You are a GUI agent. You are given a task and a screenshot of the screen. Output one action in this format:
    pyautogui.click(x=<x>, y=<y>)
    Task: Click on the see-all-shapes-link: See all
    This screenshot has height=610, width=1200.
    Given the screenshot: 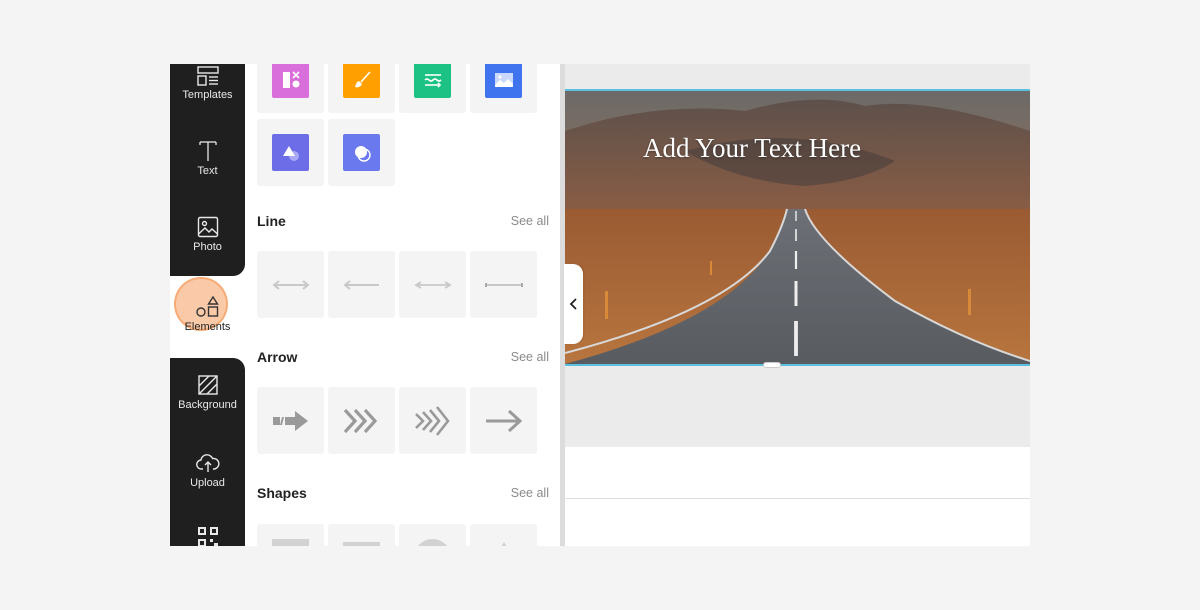 What is the action you would take?
    pyautogui.click(x=530, y=493)
    